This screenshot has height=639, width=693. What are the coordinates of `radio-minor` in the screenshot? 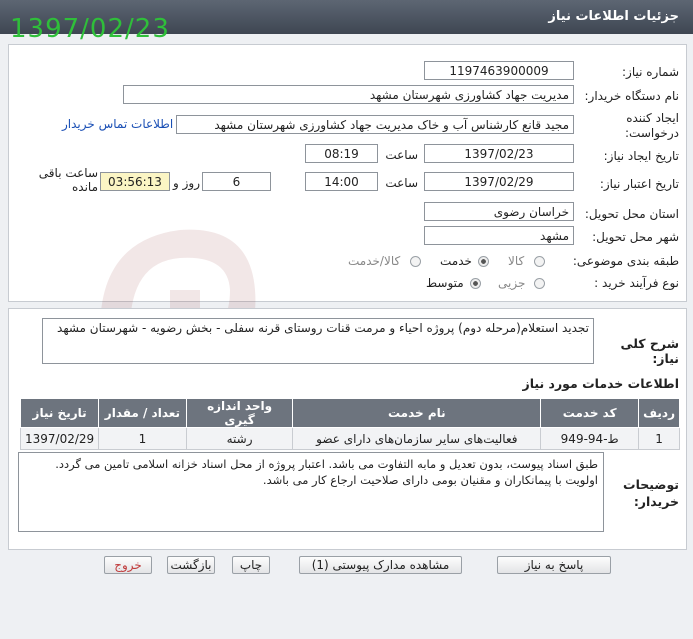 It's located at (539, 283).